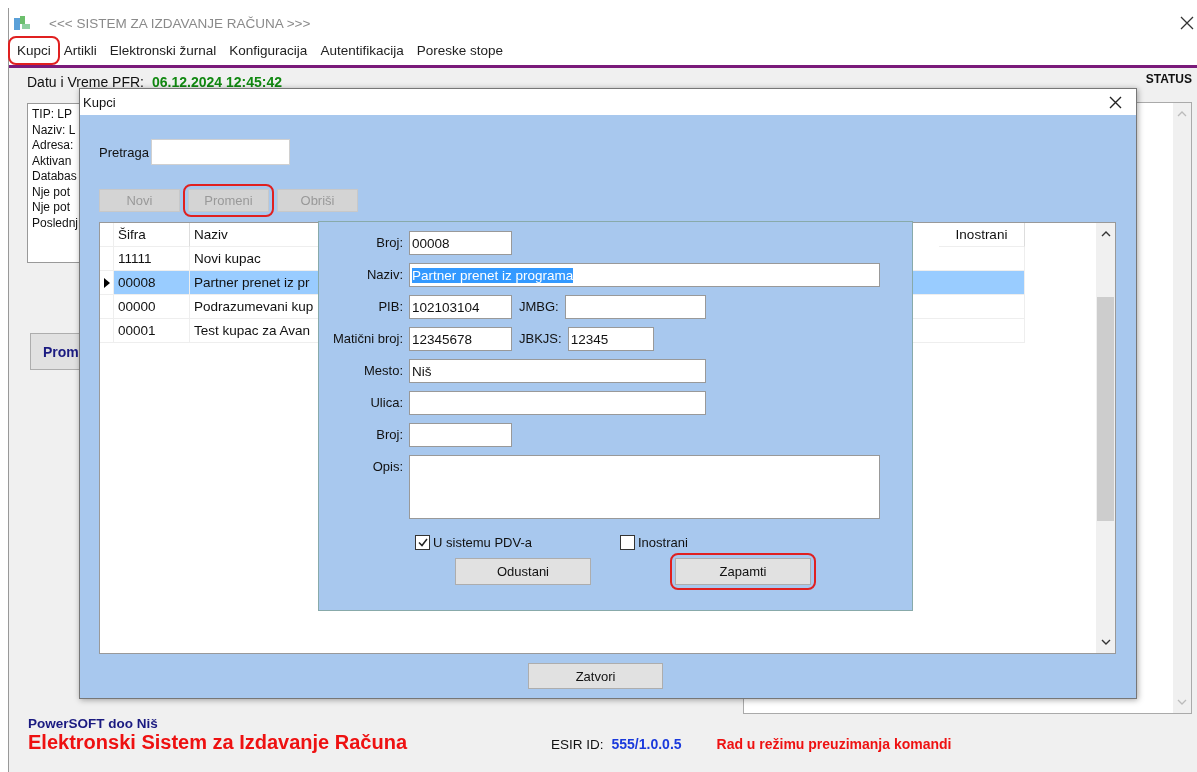 Image resolution: width=1197 pixels, height=772 pixels. I want to click on form-button: Zapamti, so click(743, 571).